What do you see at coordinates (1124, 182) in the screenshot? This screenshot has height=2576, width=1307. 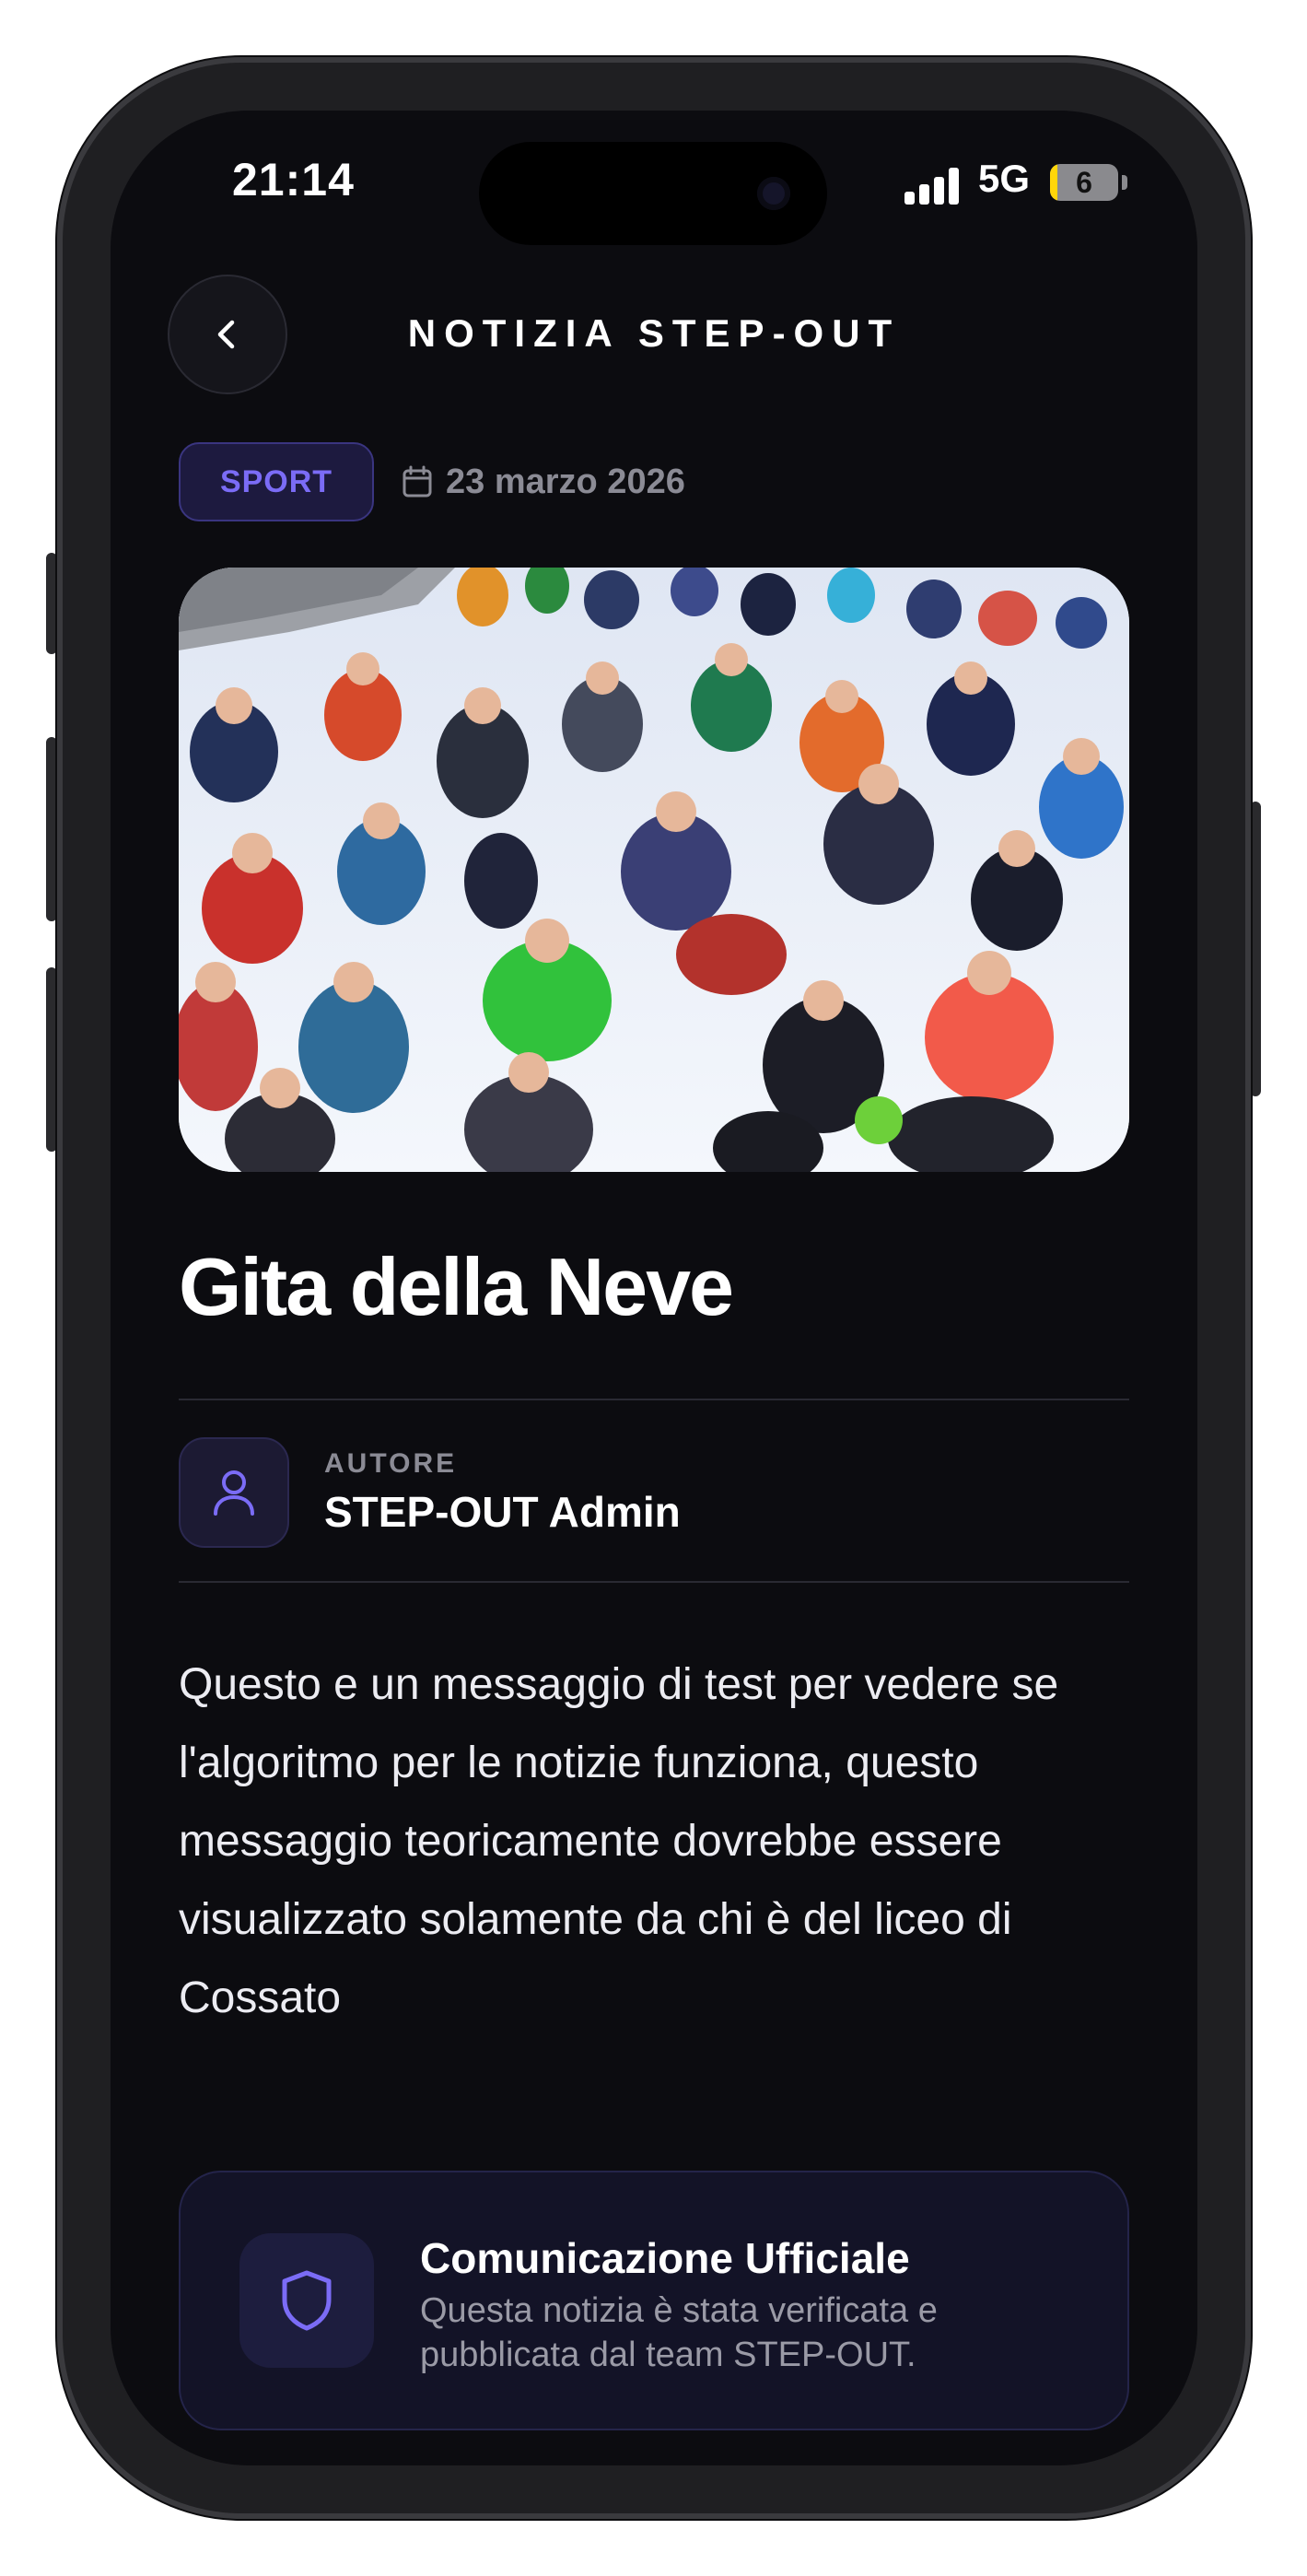 I see `battery-cap` at bounding box center [1124, 182].